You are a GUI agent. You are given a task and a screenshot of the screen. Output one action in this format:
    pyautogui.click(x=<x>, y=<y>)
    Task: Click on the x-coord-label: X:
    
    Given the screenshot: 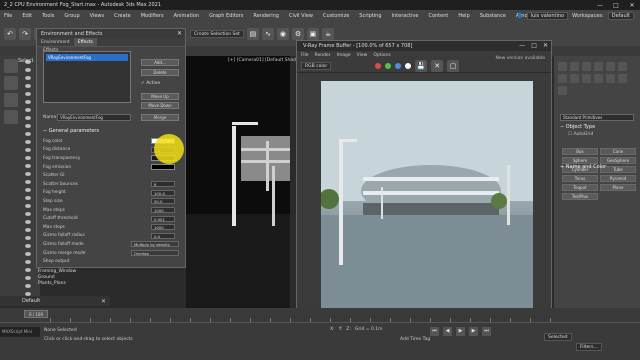 What is the action you would take?
    pyautogui.click(x=332, y=329)
    